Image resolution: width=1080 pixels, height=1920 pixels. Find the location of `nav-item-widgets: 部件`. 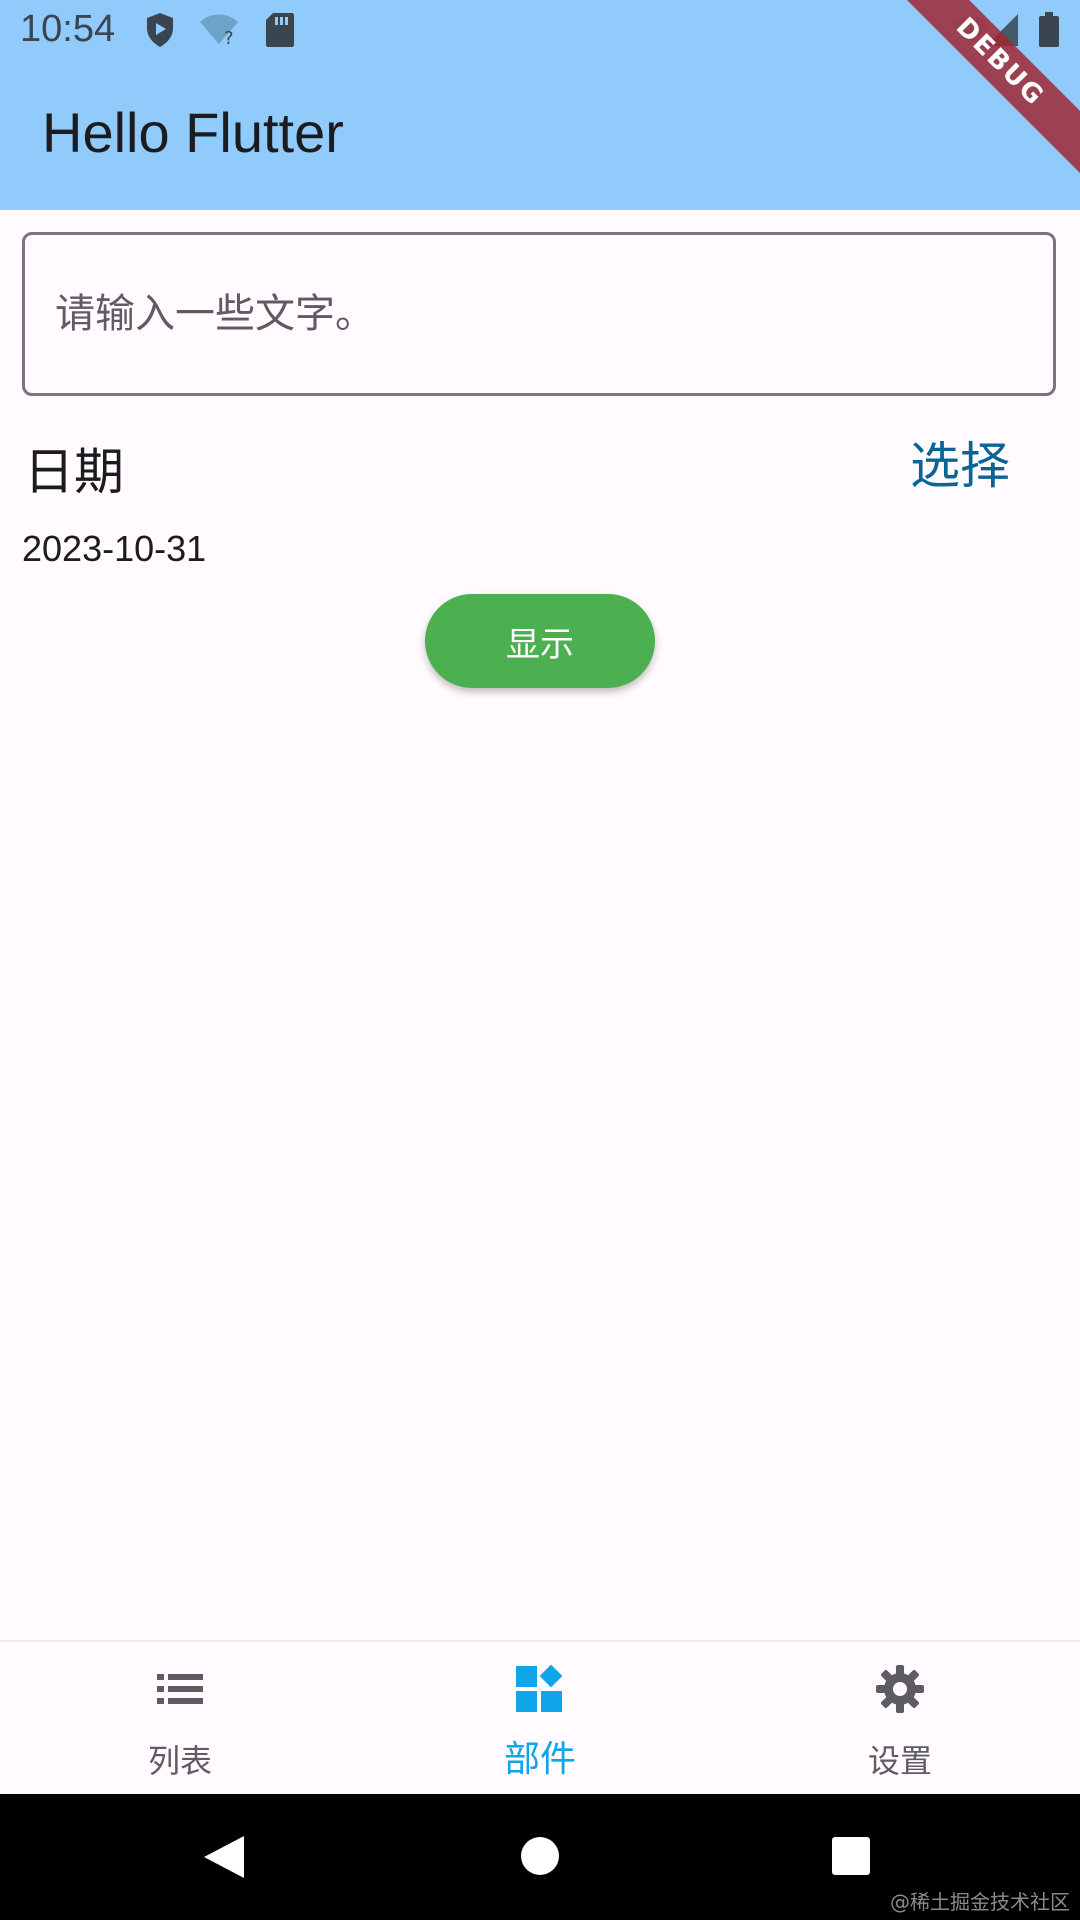

nav-item-widgets: 部件 is located at coordinates (540, 1719).